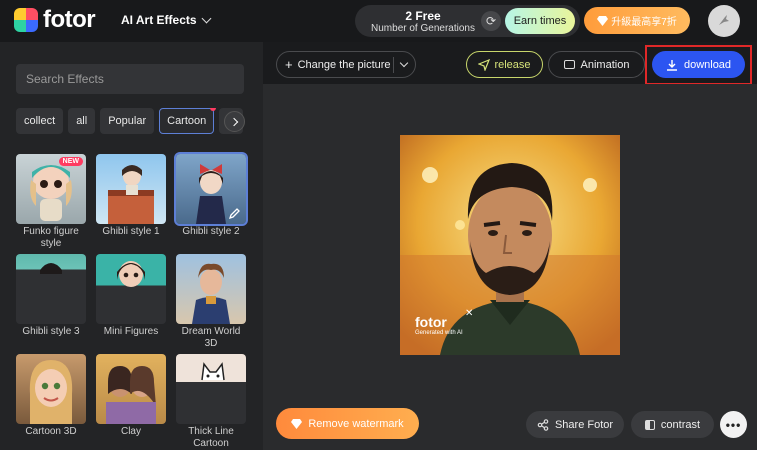 The height and width of the screenshot is (450, 757). What do you see at coordinates (543, 424) in the screenshot?
I see `share-icon` at bounding box center [543, 424].